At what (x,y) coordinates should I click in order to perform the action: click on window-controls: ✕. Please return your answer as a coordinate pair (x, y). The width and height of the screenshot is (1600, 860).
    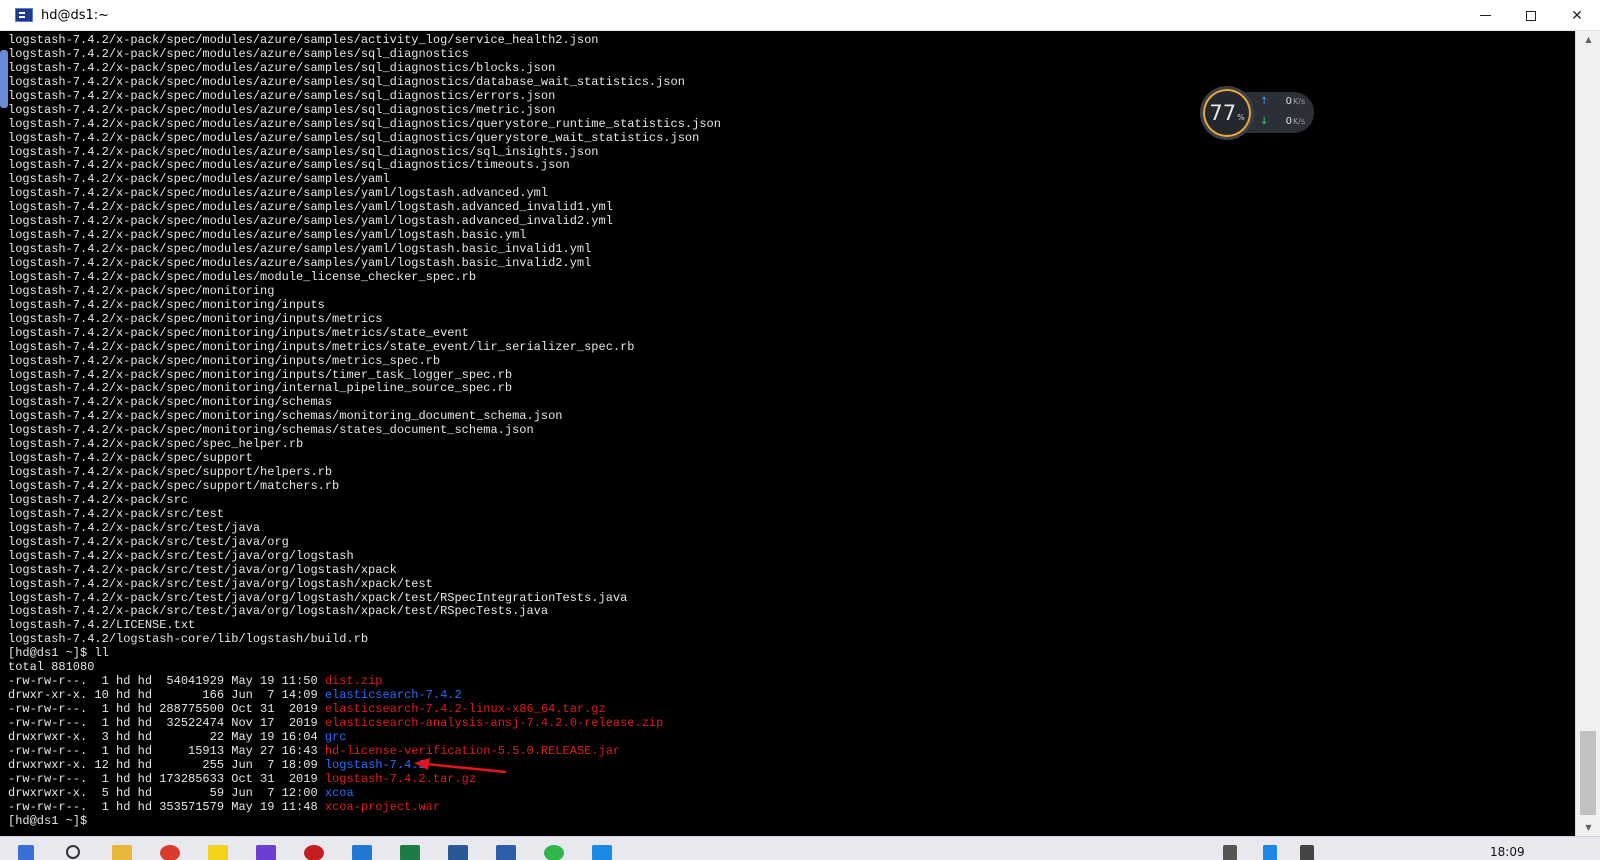
    Looking at the image, I should click on (1531, 15).